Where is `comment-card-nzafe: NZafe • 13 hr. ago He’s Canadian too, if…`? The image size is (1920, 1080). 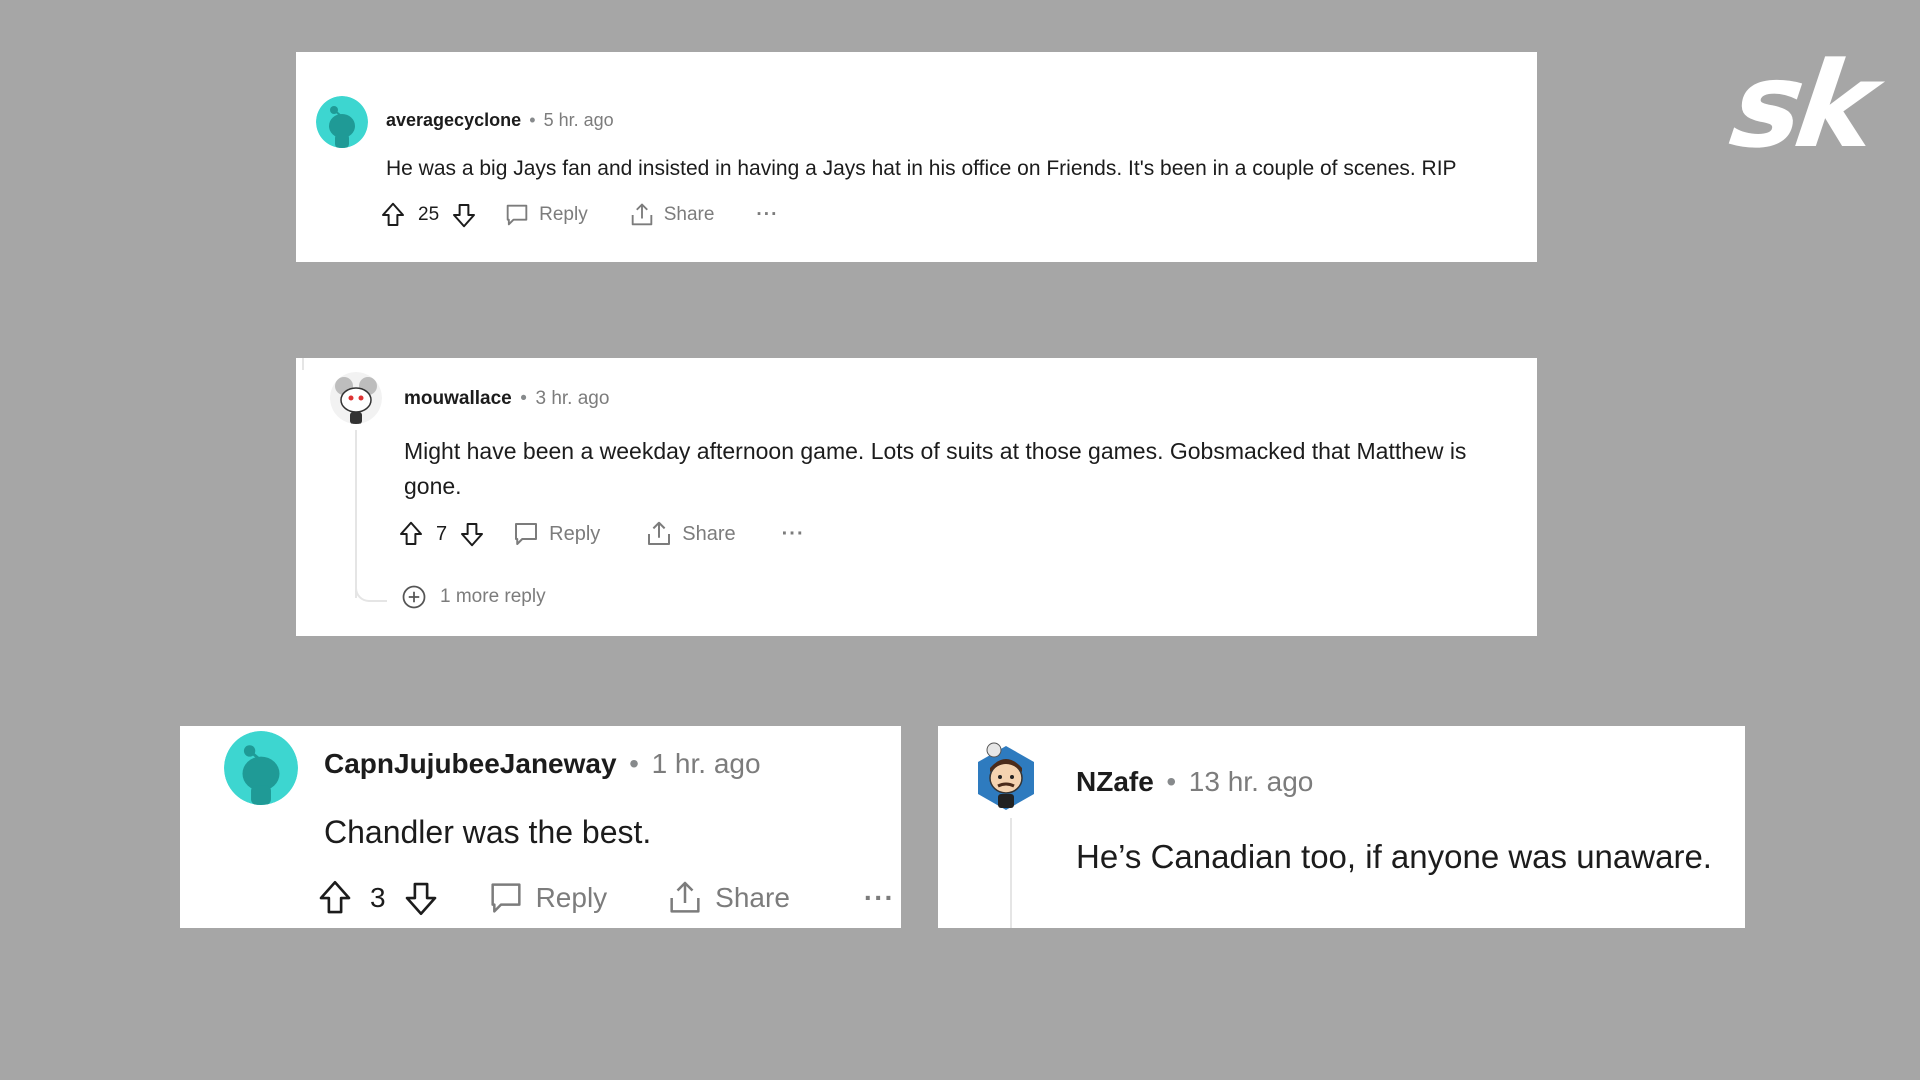
comment-card-nzafe: NZafe • 13 hr. ago He’s Canadian too, if… is located at coordinates (1341, 827).